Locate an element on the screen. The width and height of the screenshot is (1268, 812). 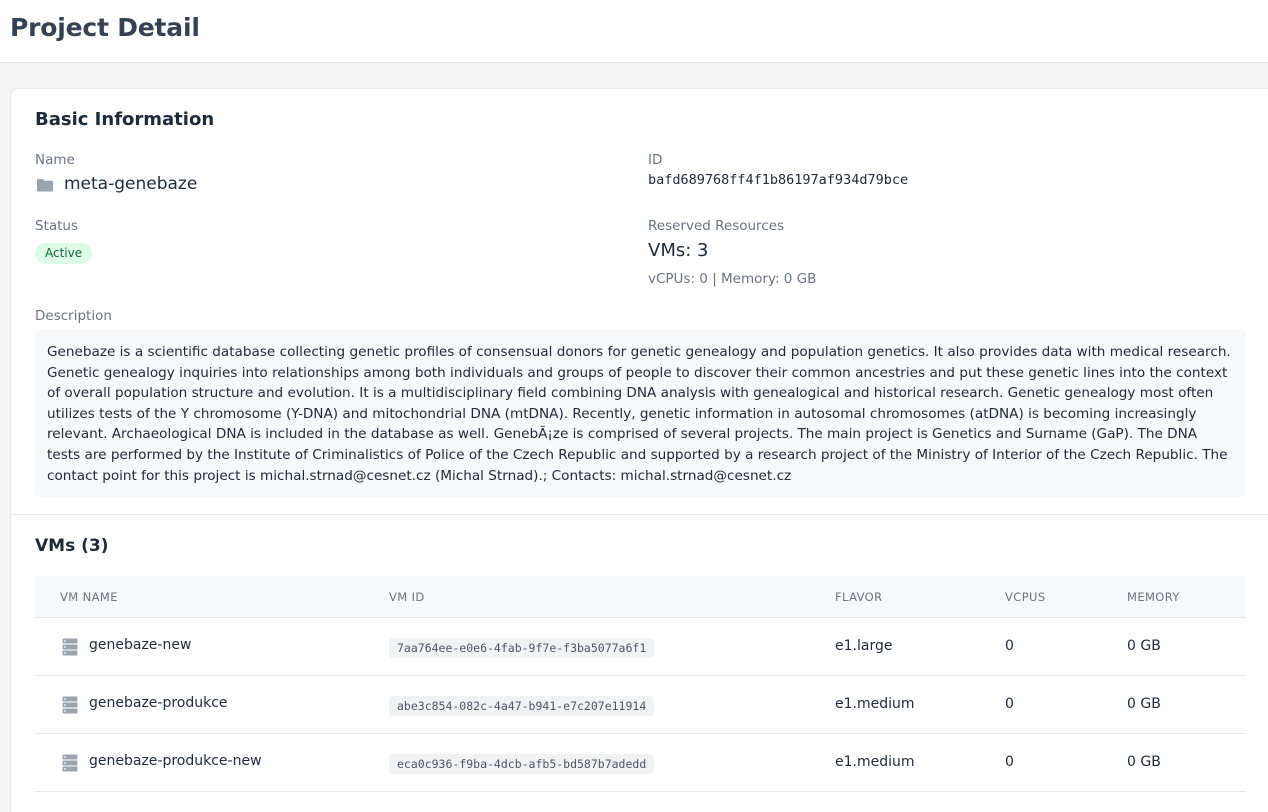
vm-id: 7aa764ee-e0e6-4fab-9f7e-f3ba5077a6f1 is located at coordinates (522, 648).